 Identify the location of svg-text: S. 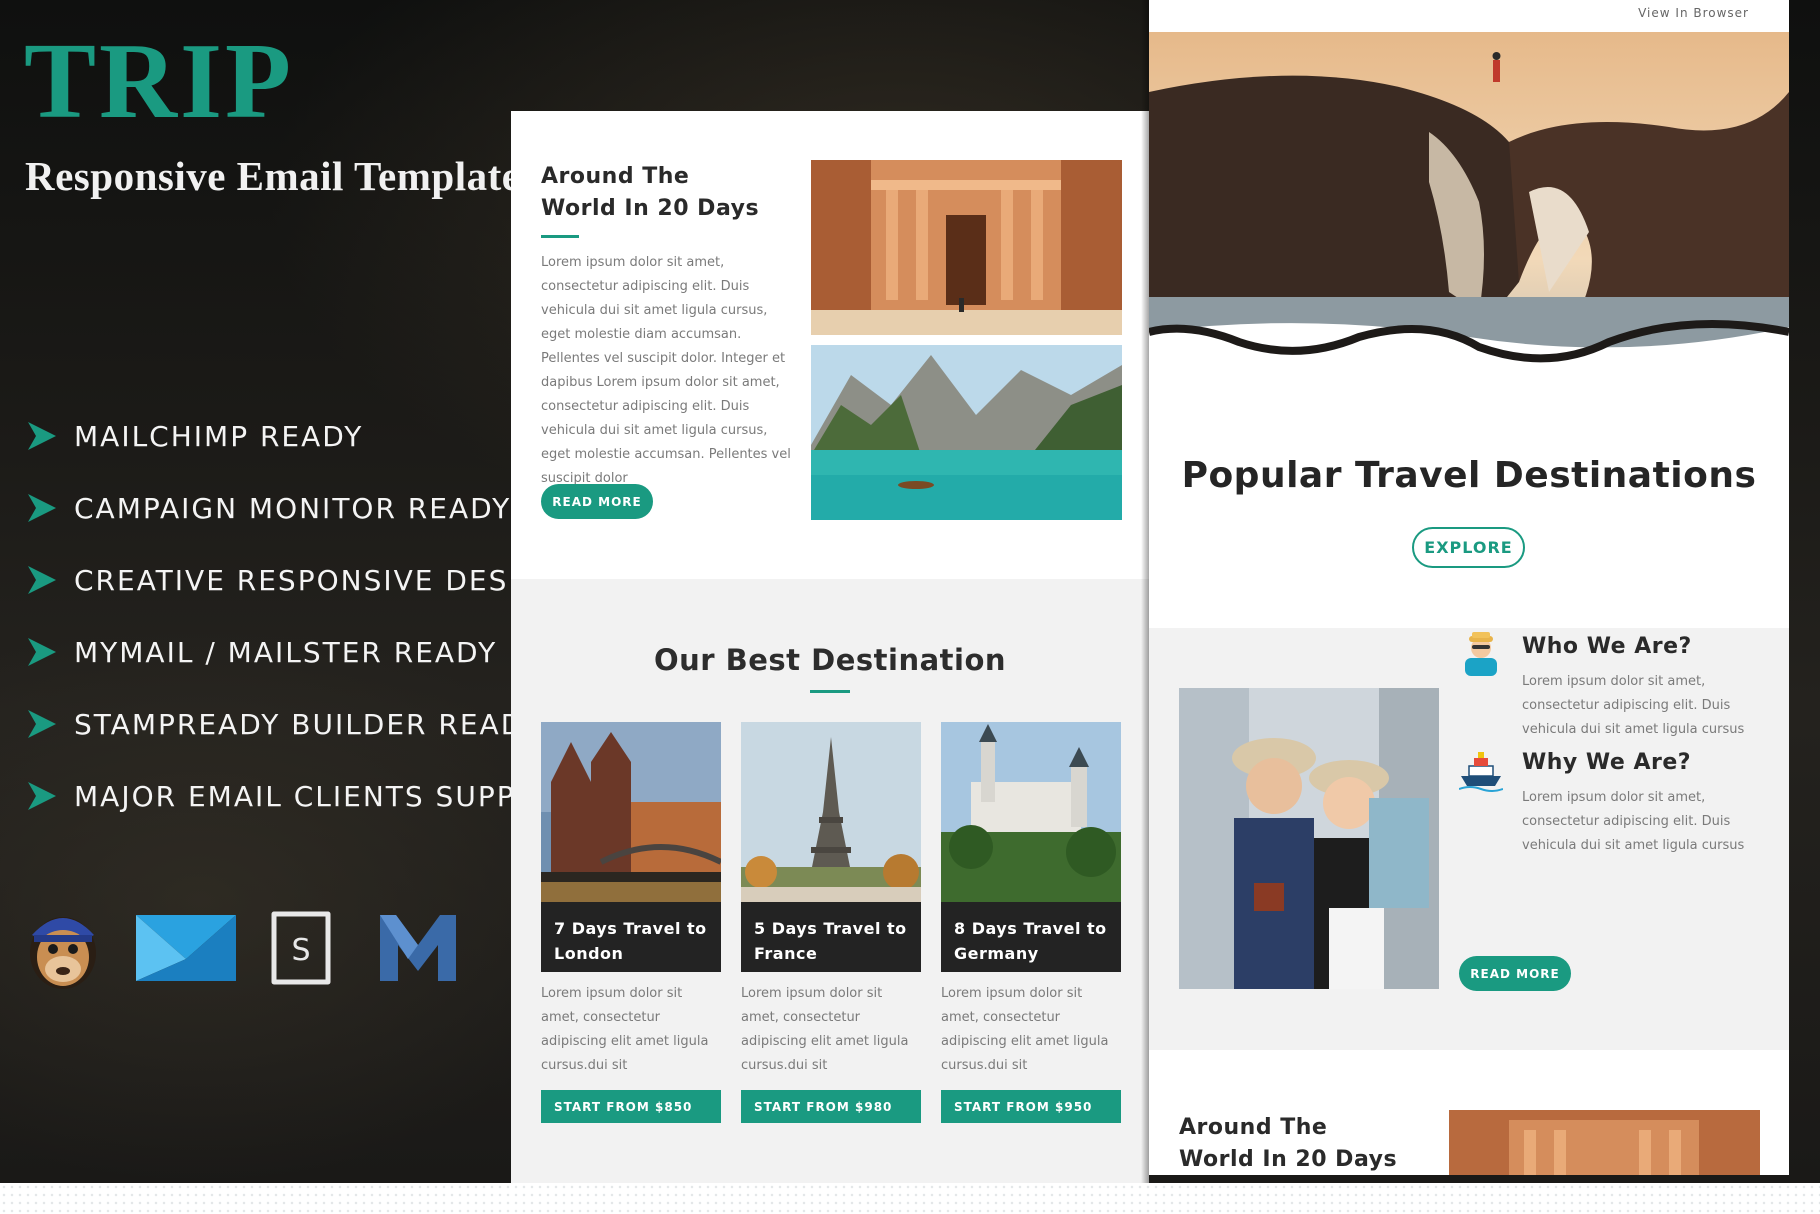
(300, 950).